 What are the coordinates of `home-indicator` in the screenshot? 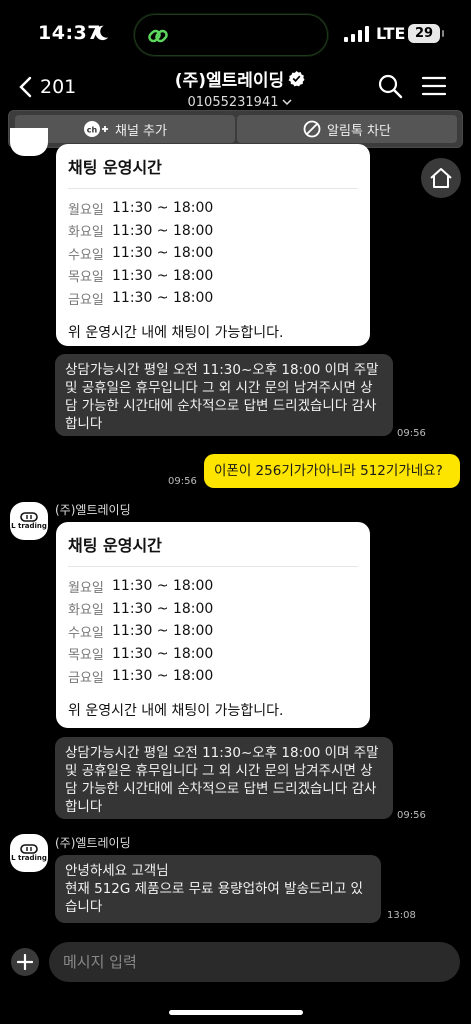 It's located at (236, 1012).